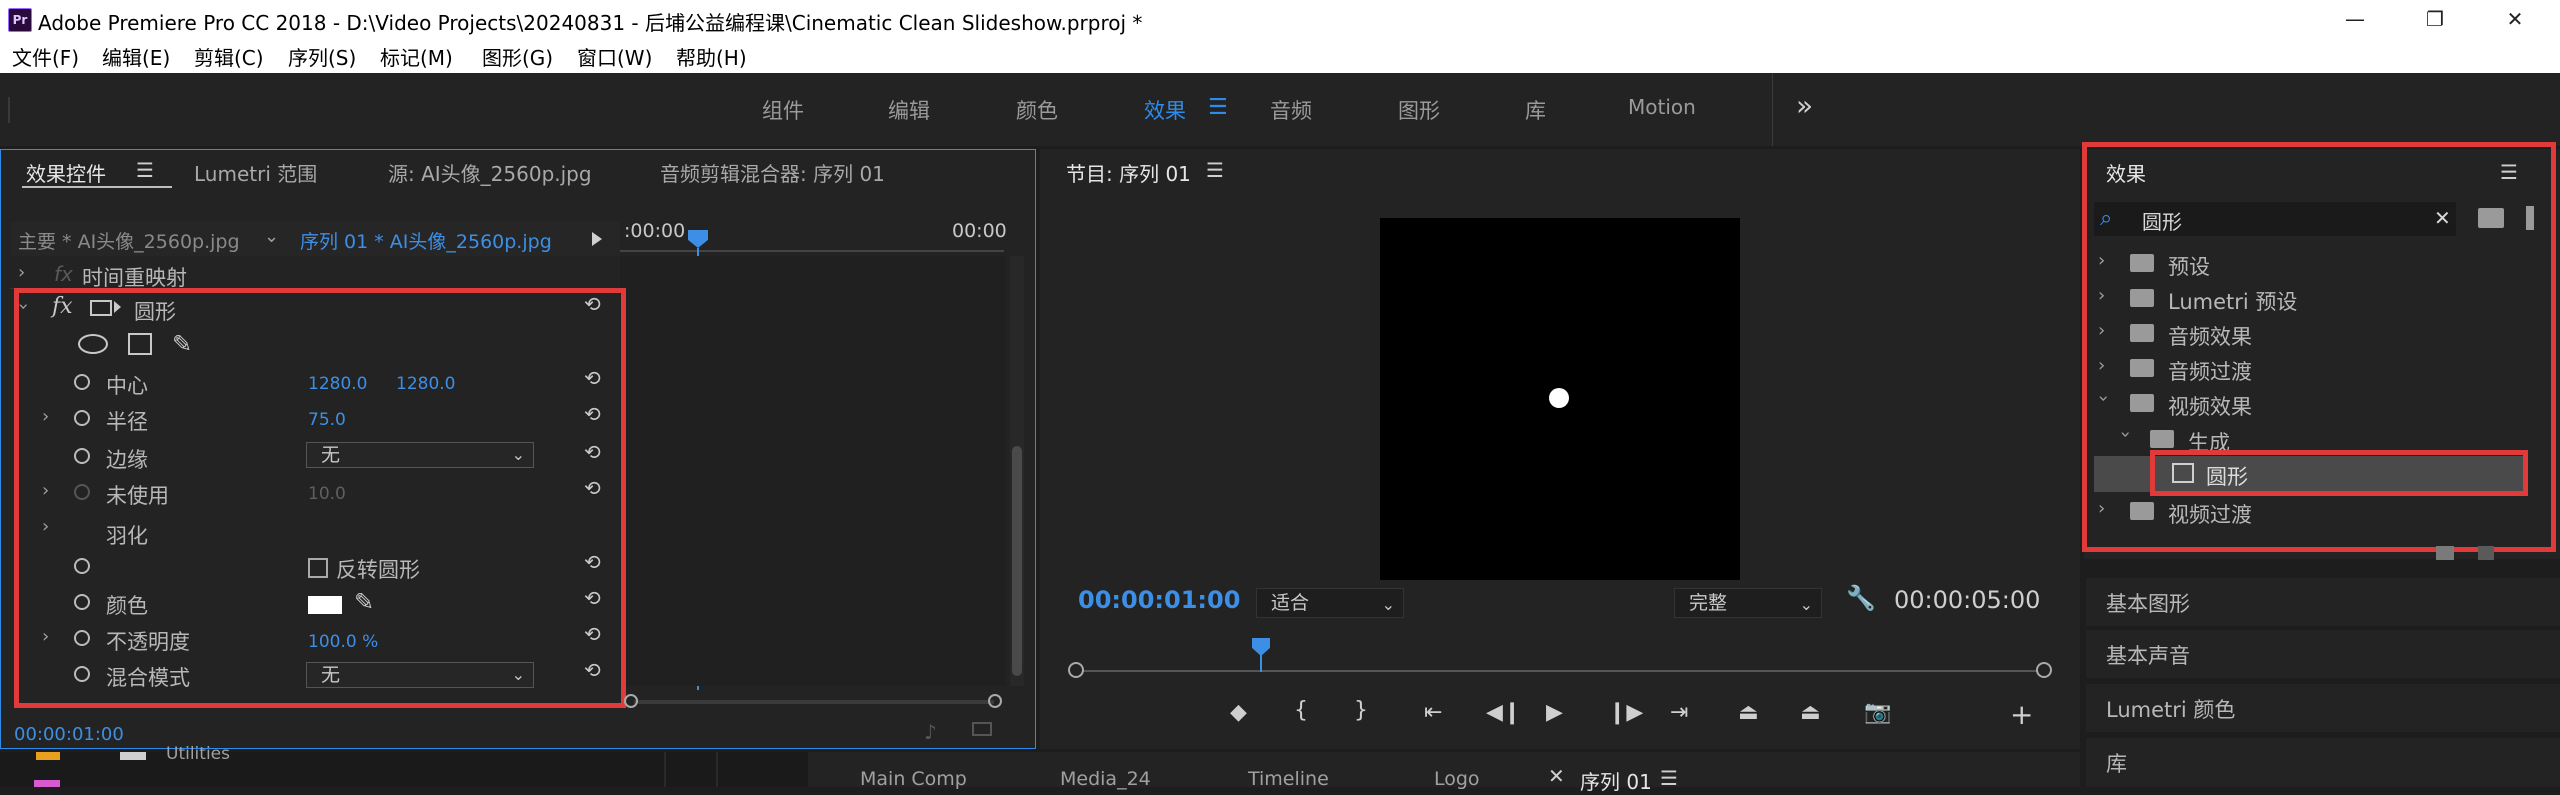  What do you see at coordinates (318, 568) in the screenshot?
I see `invert-circle-checkbox` at bounding box center [318, 568].